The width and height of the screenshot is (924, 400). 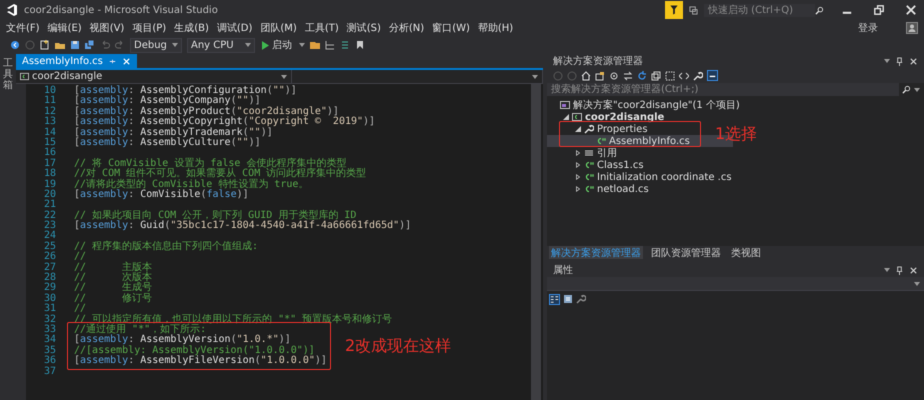 What do you see at coordinates (75, 45) in the screenshot?
I see `save-icon` at bounding box center [75, 45].